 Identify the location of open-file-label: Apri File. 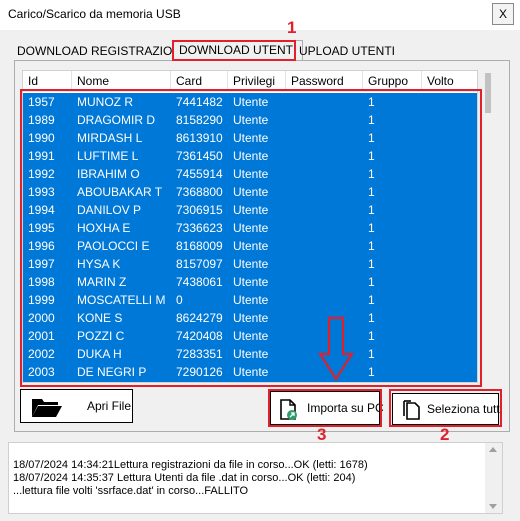
(109, 406).